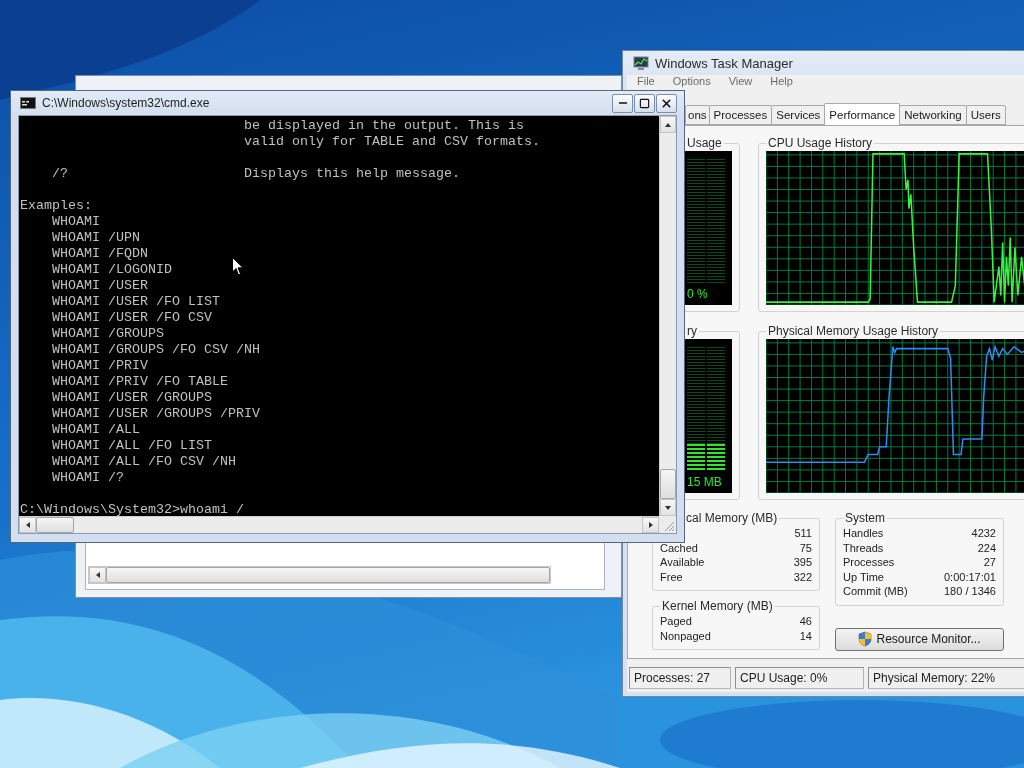 This screenshot has width=1024, height=768. I want to click on console-line: WHOAMI /USER /FO CSV, so click(131, 318).